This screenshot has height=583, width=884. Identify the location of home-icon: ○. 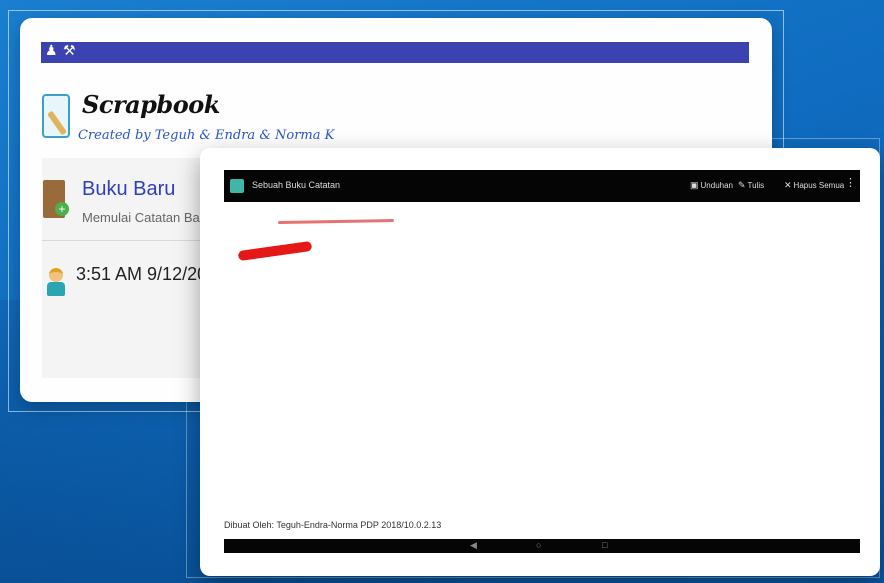
(538, 545).